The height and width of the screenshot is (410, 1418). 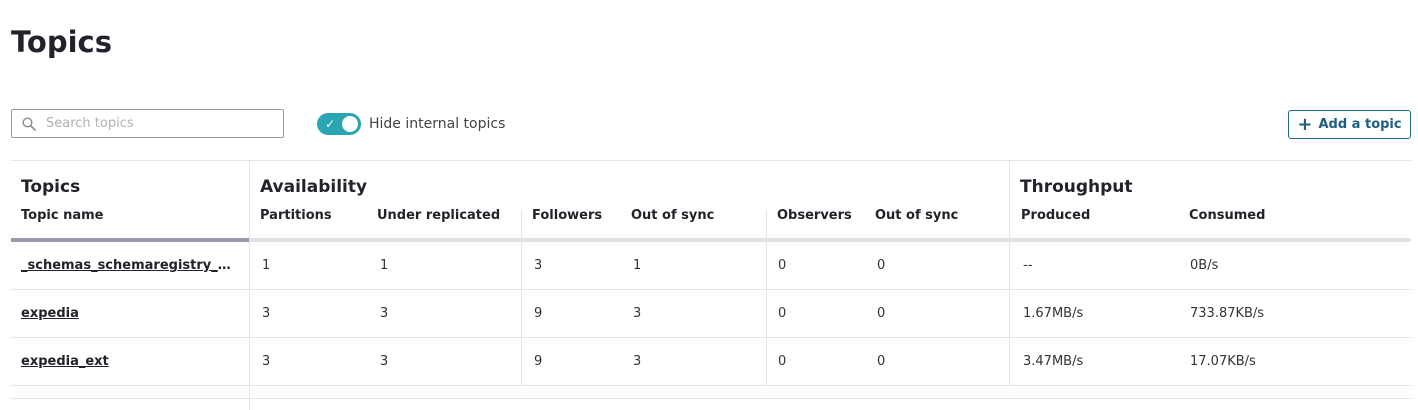 I want to click on col-header-partitions: Partitions, so click(x=296, y=215).